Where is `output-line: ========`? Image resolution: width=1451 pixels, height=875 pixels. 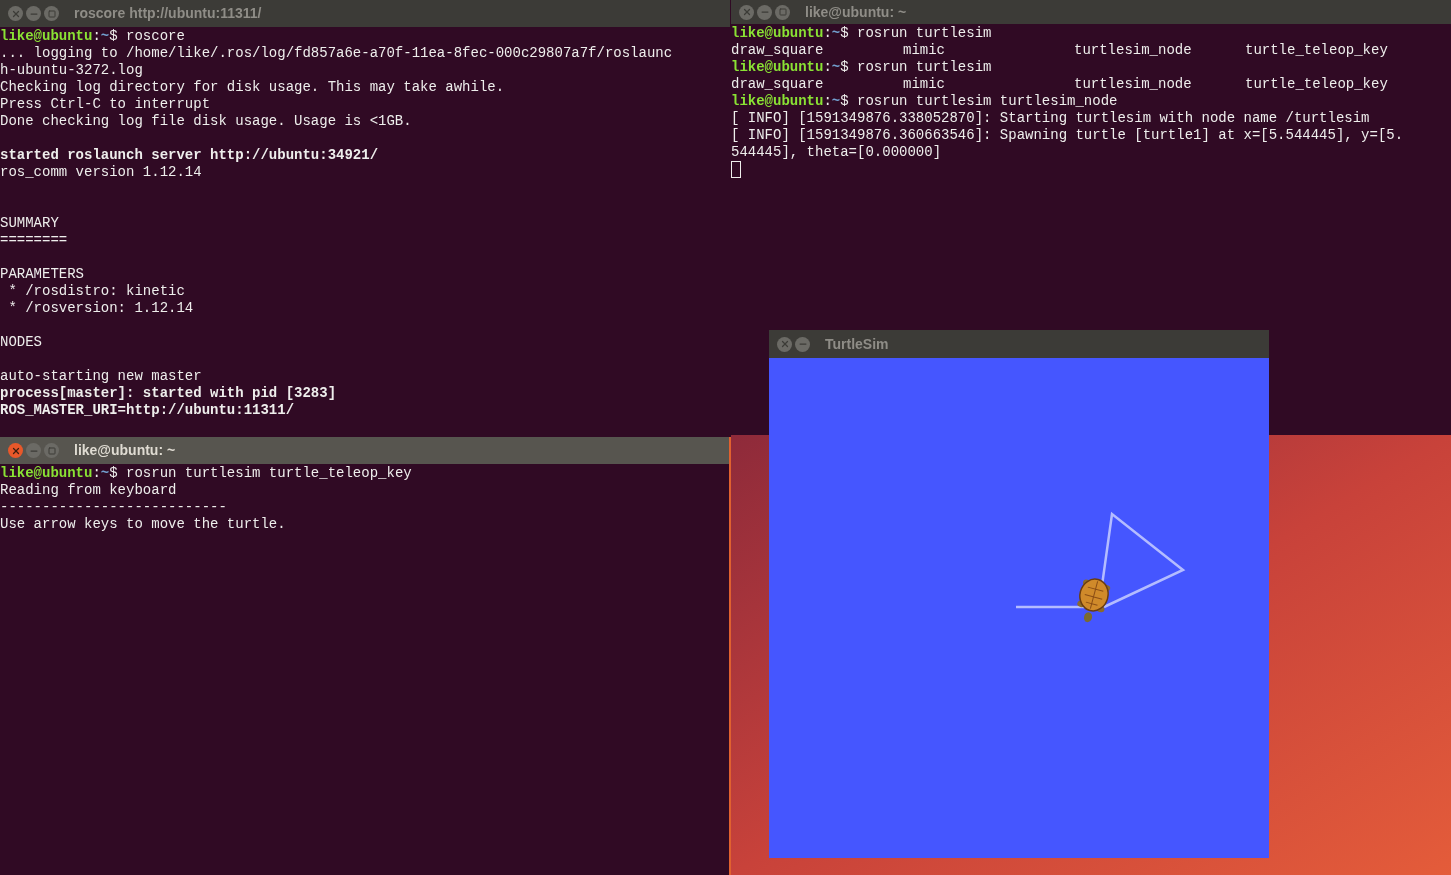
output-line: ======== is located at coordinates (34, 240).